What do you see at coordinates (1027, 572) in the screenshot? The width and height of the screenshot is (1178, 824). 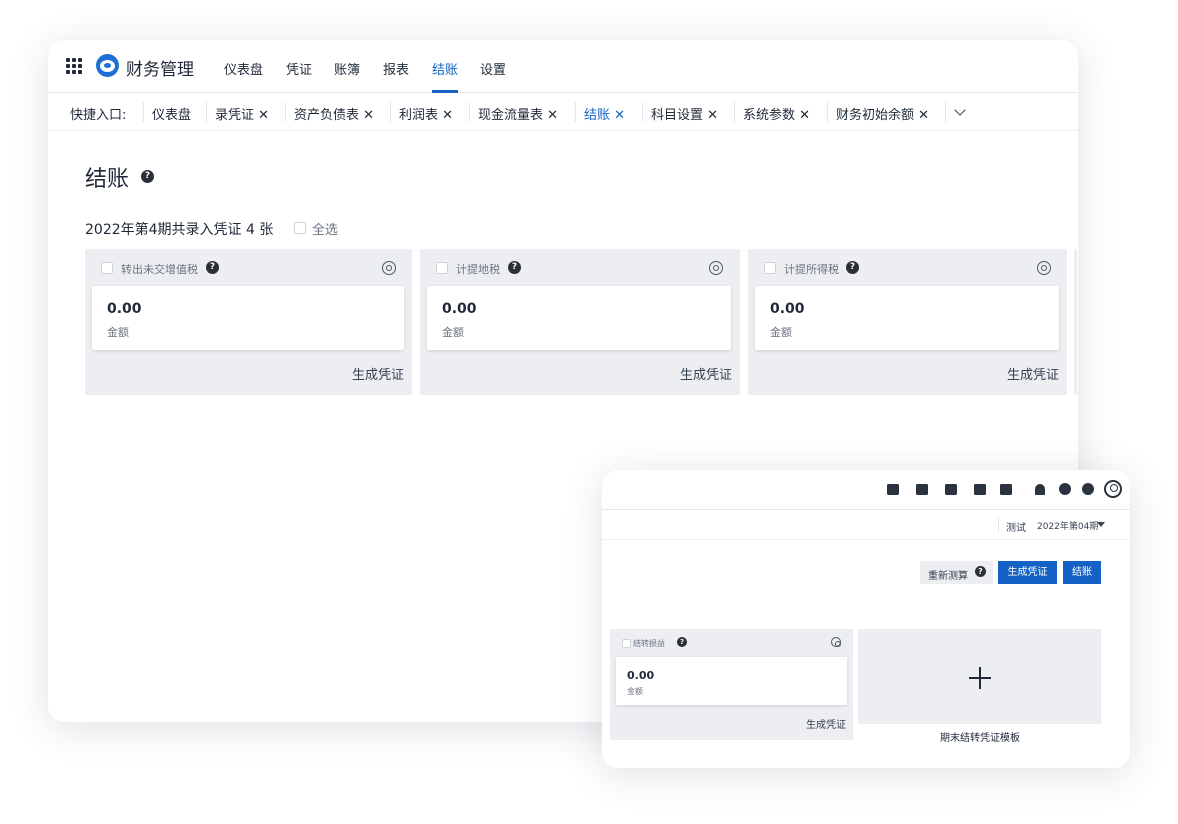 I see `generate-voucher-button: 生成凭证` at bounding box center [1027, 572].